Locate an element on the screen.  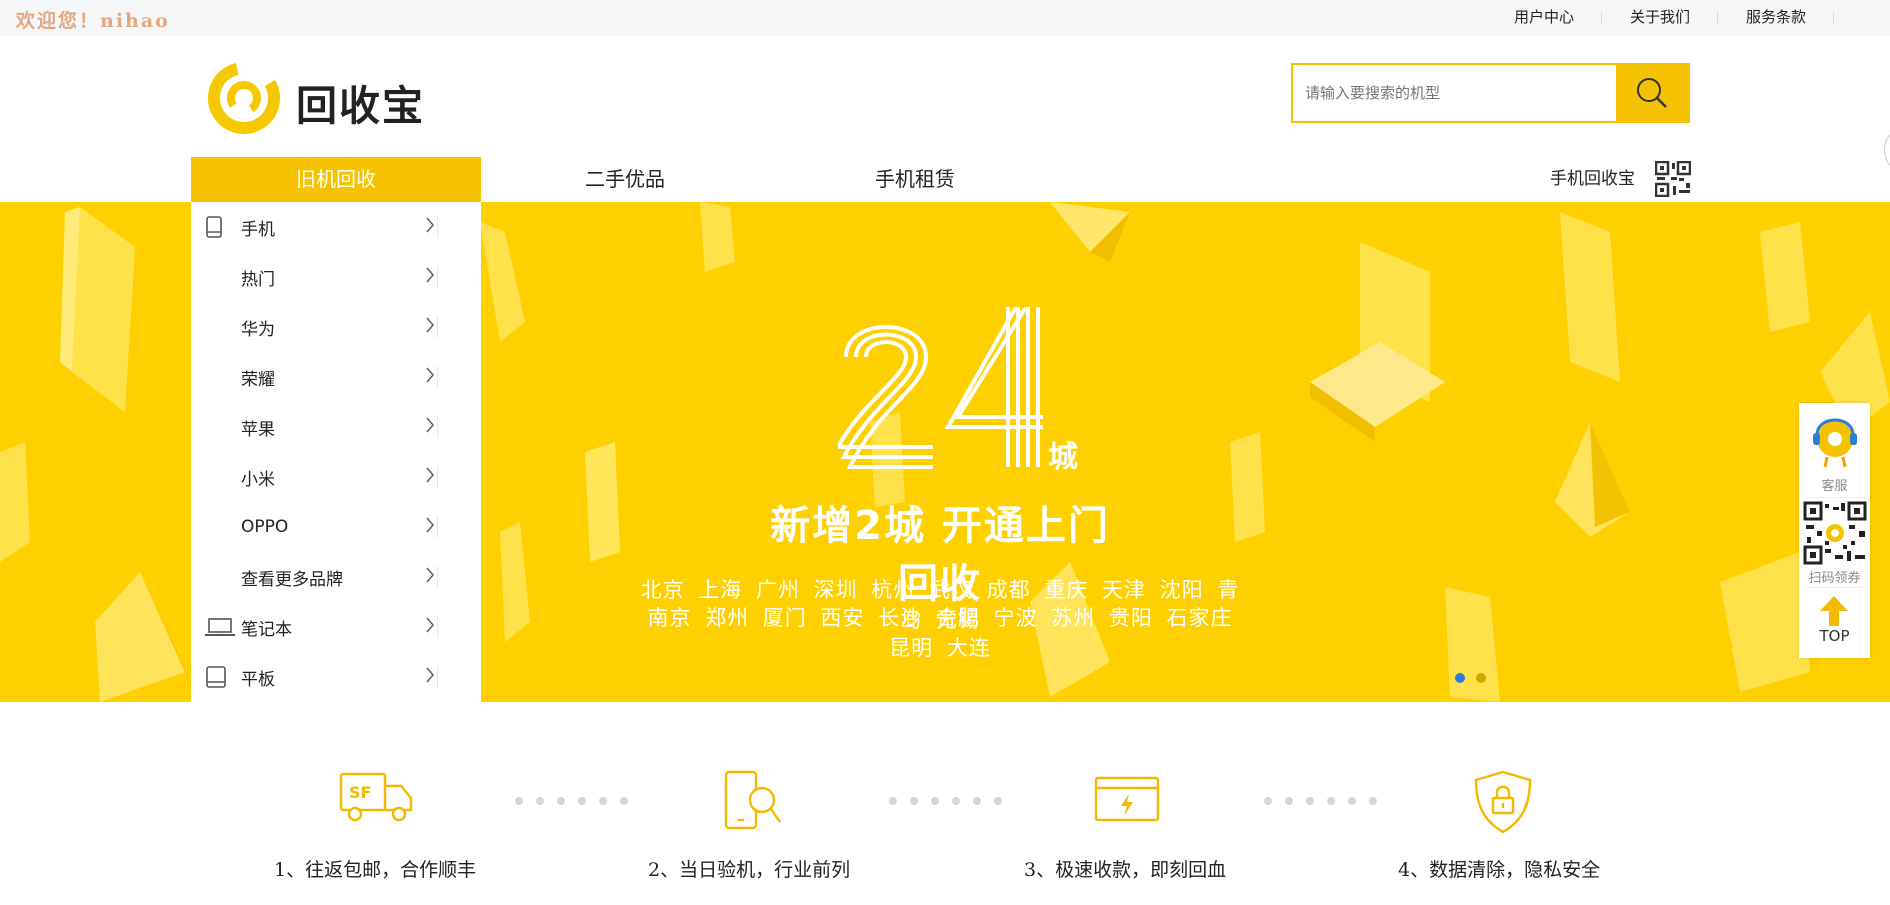
logo-mark-icon is located at coordinates (244, 98).